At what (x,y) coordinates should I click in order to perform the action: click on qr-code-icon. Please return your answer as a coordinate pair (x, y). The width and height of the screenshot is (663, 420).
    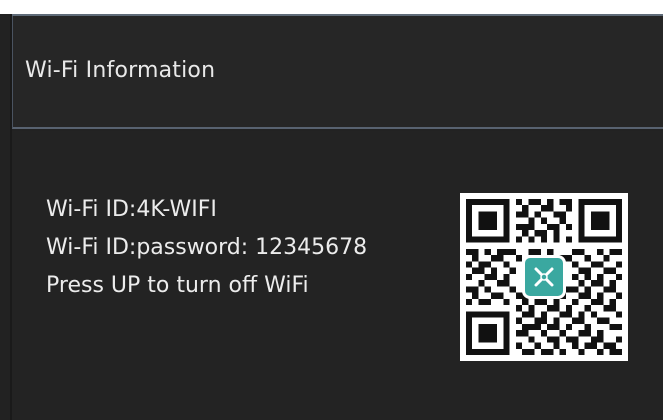
    Looking at the image, I should click on (544, 277).